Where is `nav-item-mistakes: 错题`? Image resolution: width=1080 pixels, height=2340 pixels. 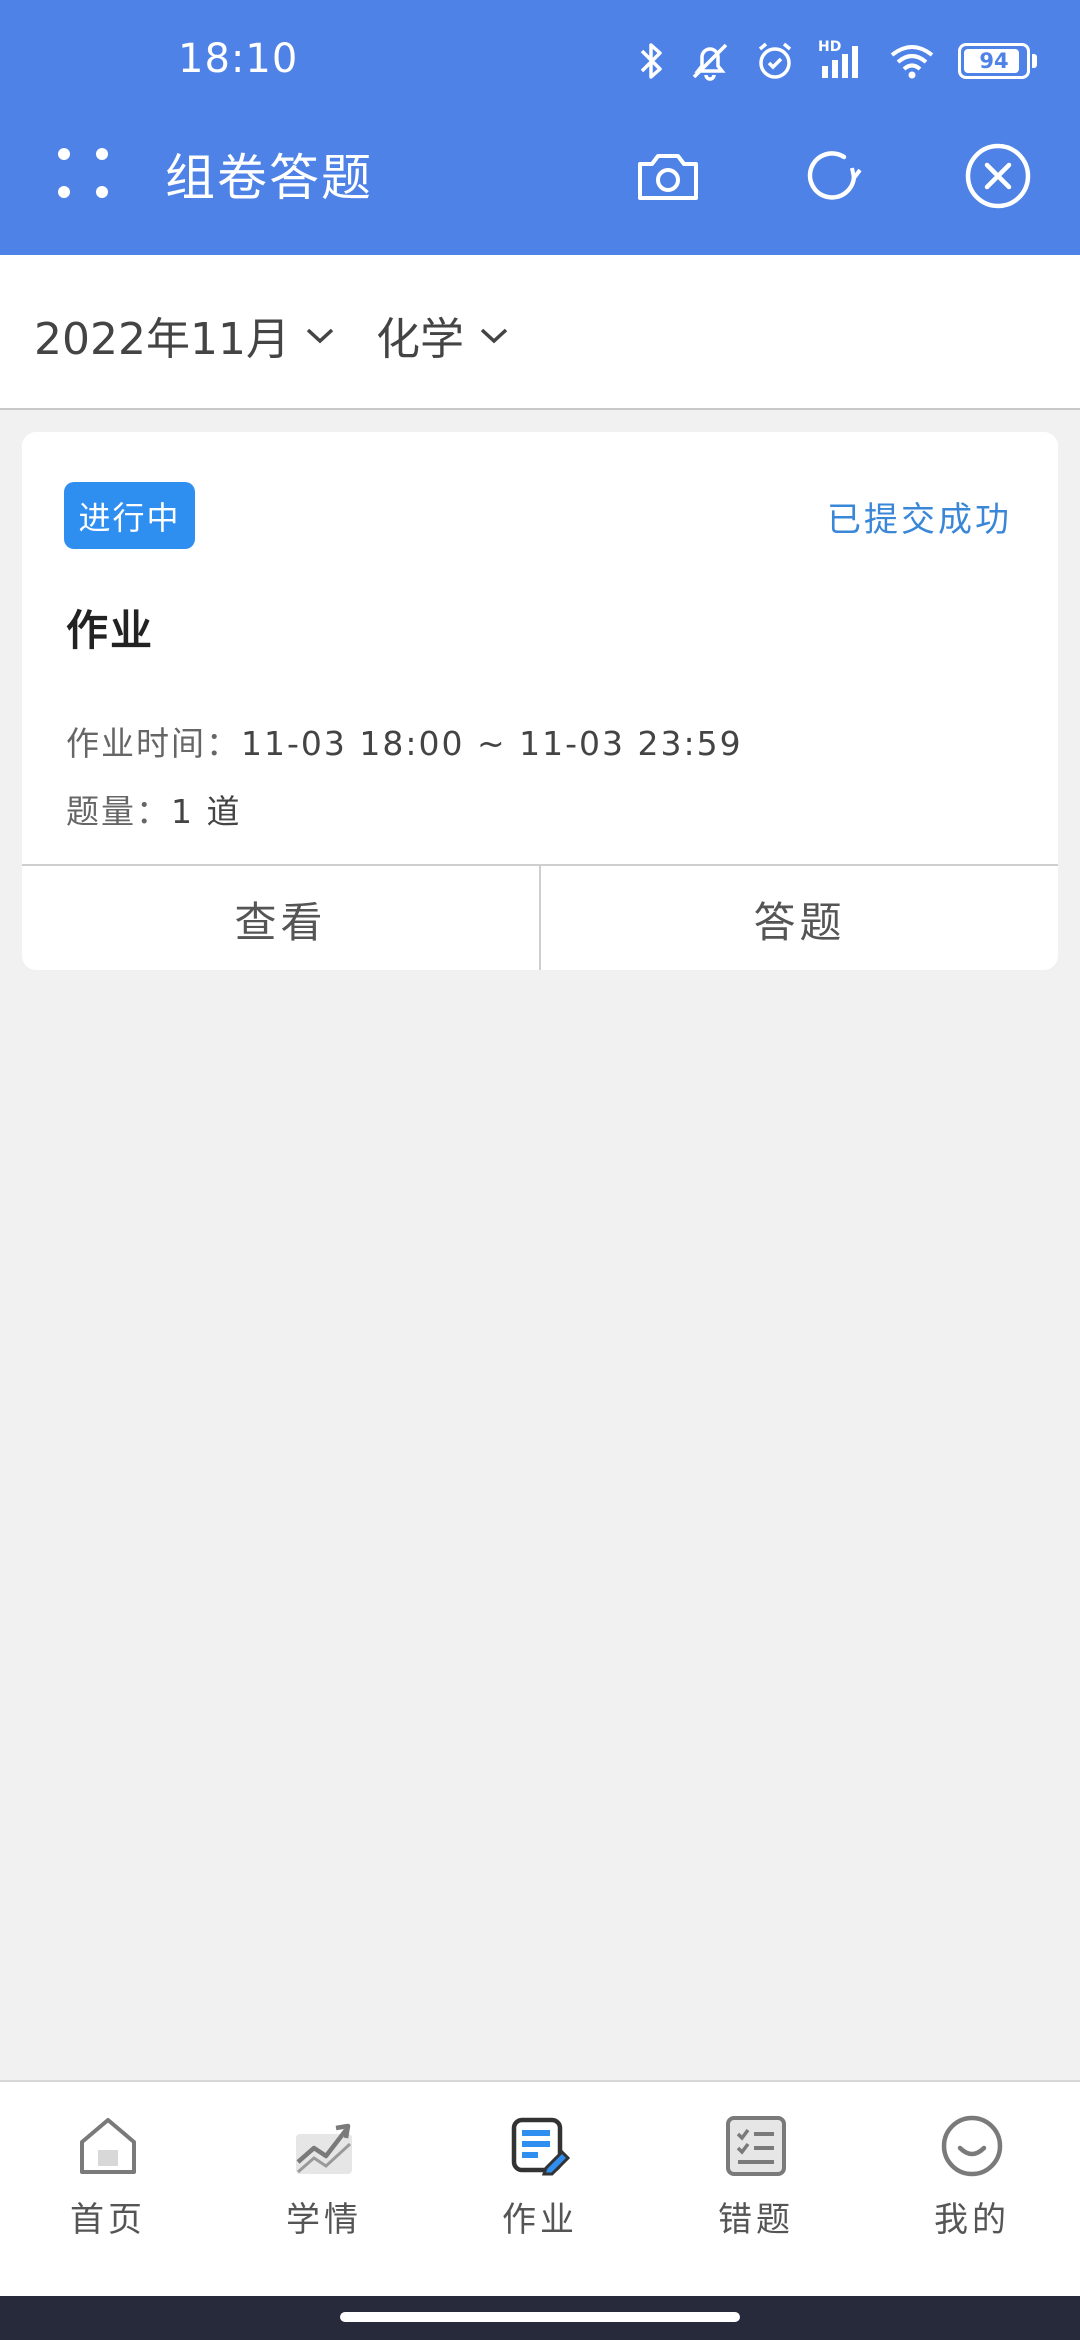
nav-item-mistakes: 错题 is located at coordinates (756, 2190).